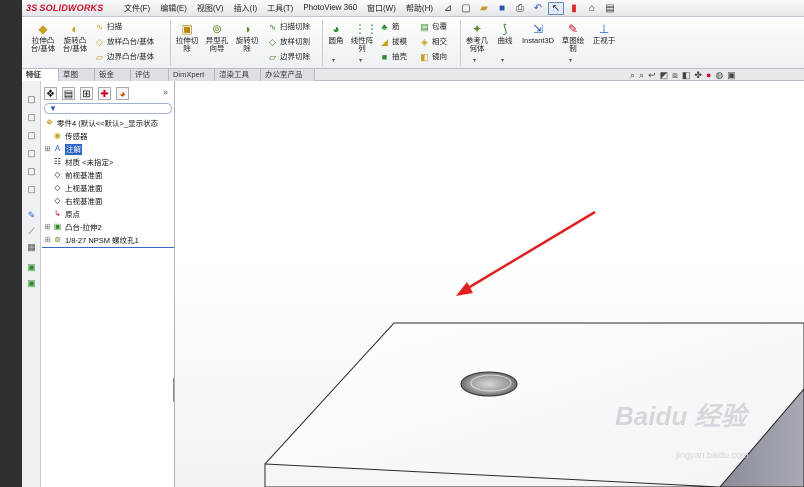 The image size is (804, 487). I want to click on tab-office-products: 办公室产品, so click(288, 75).